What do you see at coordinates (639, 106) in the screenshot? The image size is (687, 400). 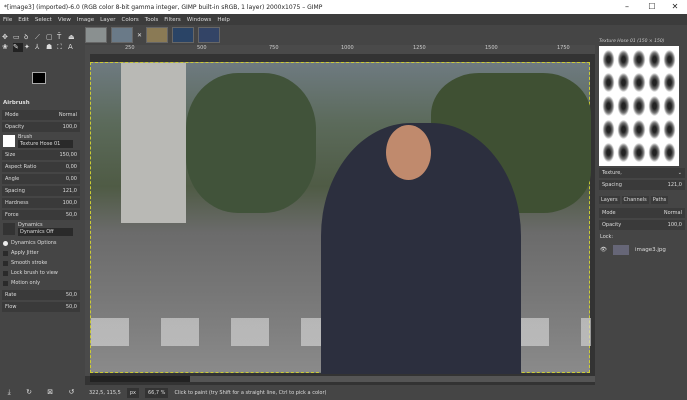 I see `brushes-grid` at bounding box center [639, 106].